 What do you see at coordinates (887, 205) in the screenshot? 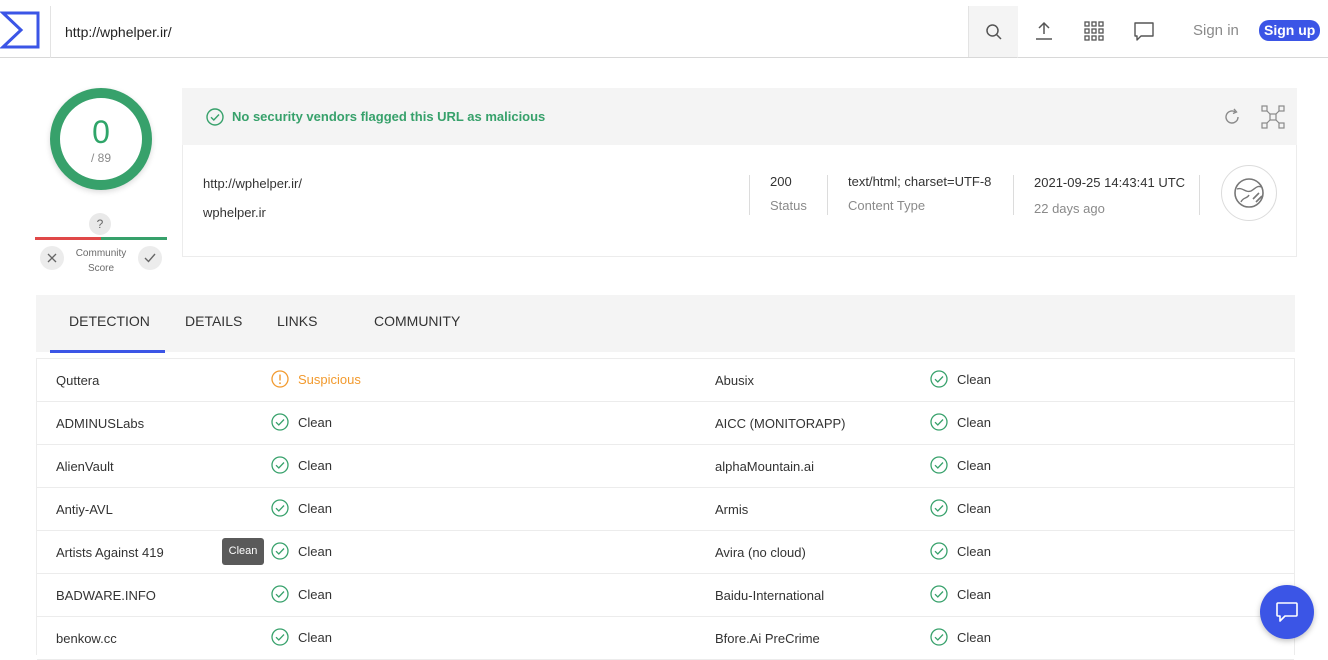
I see `content-type-label: Content Type` at bounding box center [887, 205].